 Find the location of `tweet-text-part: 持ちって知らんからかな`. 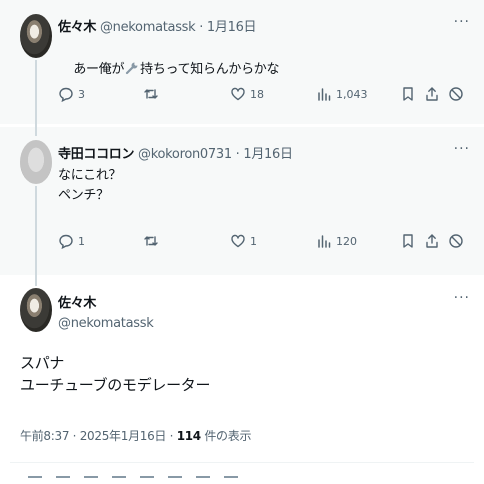

tweet-text-part: 持ちって知らんからかな is located at coordinates (210, 69).